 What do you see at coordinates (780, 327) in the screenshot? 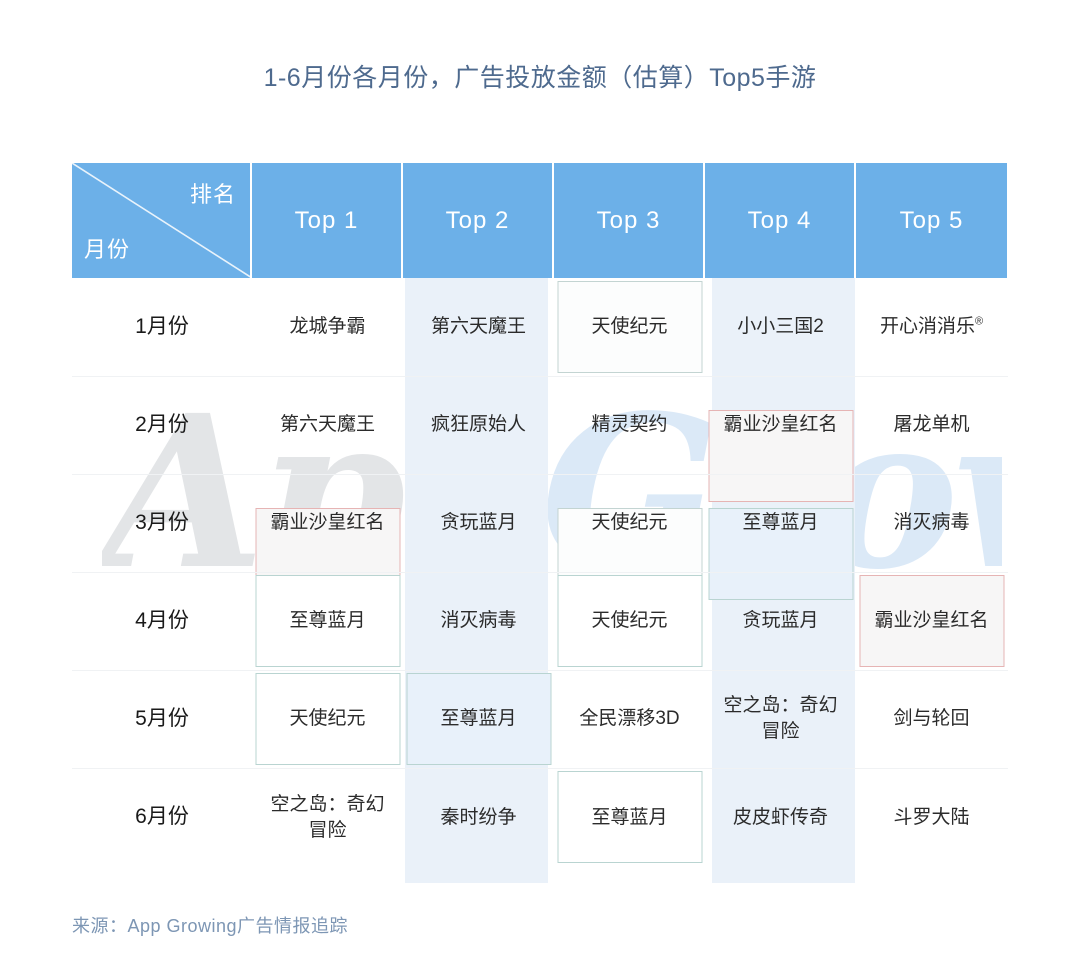
I see `cell-r1-top4: 小小三国2` at bounding box center [780, 327].